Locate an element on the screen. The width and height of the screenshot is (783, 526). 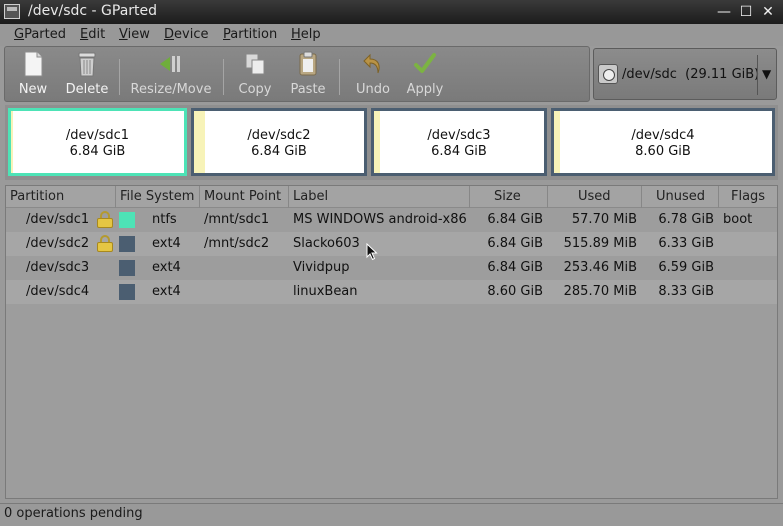
graph-partition-name: /dev/sdc2 is located at coordinates (279, 135).